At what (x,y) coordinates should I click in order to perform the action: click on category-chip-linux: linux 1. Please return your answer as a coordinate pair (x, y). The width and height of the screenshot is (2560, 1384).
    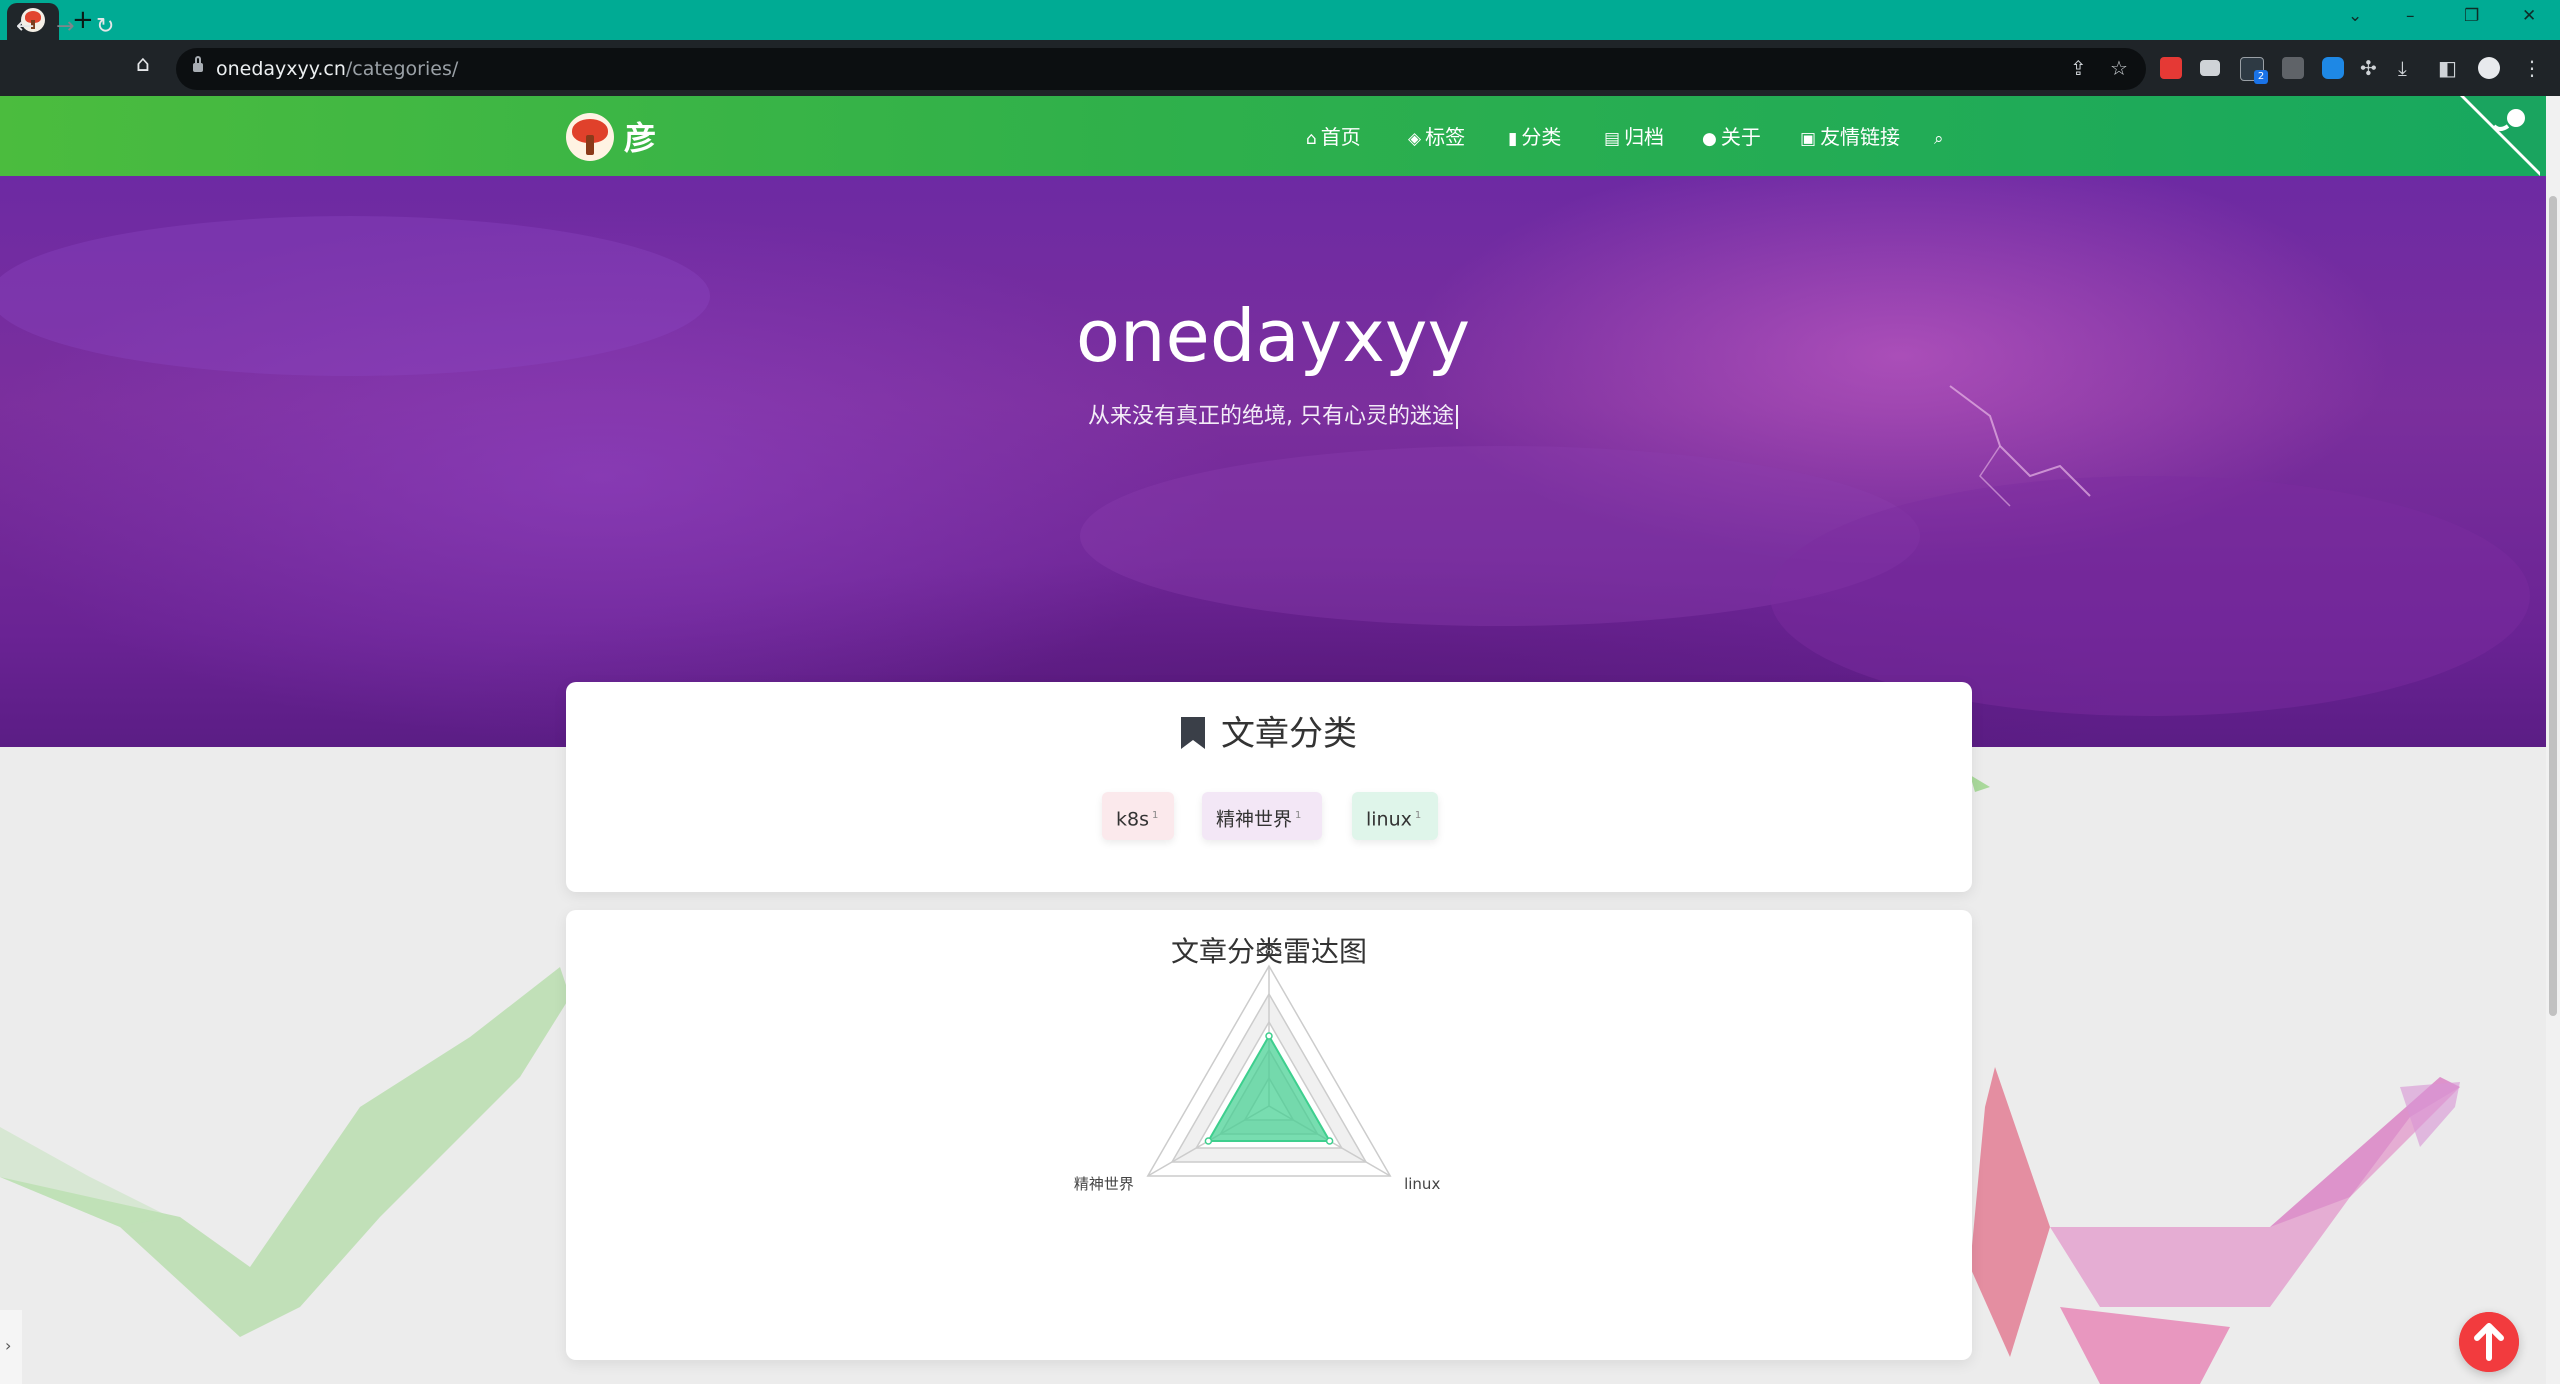
    Looking at the image, I should click on (1395, 816).